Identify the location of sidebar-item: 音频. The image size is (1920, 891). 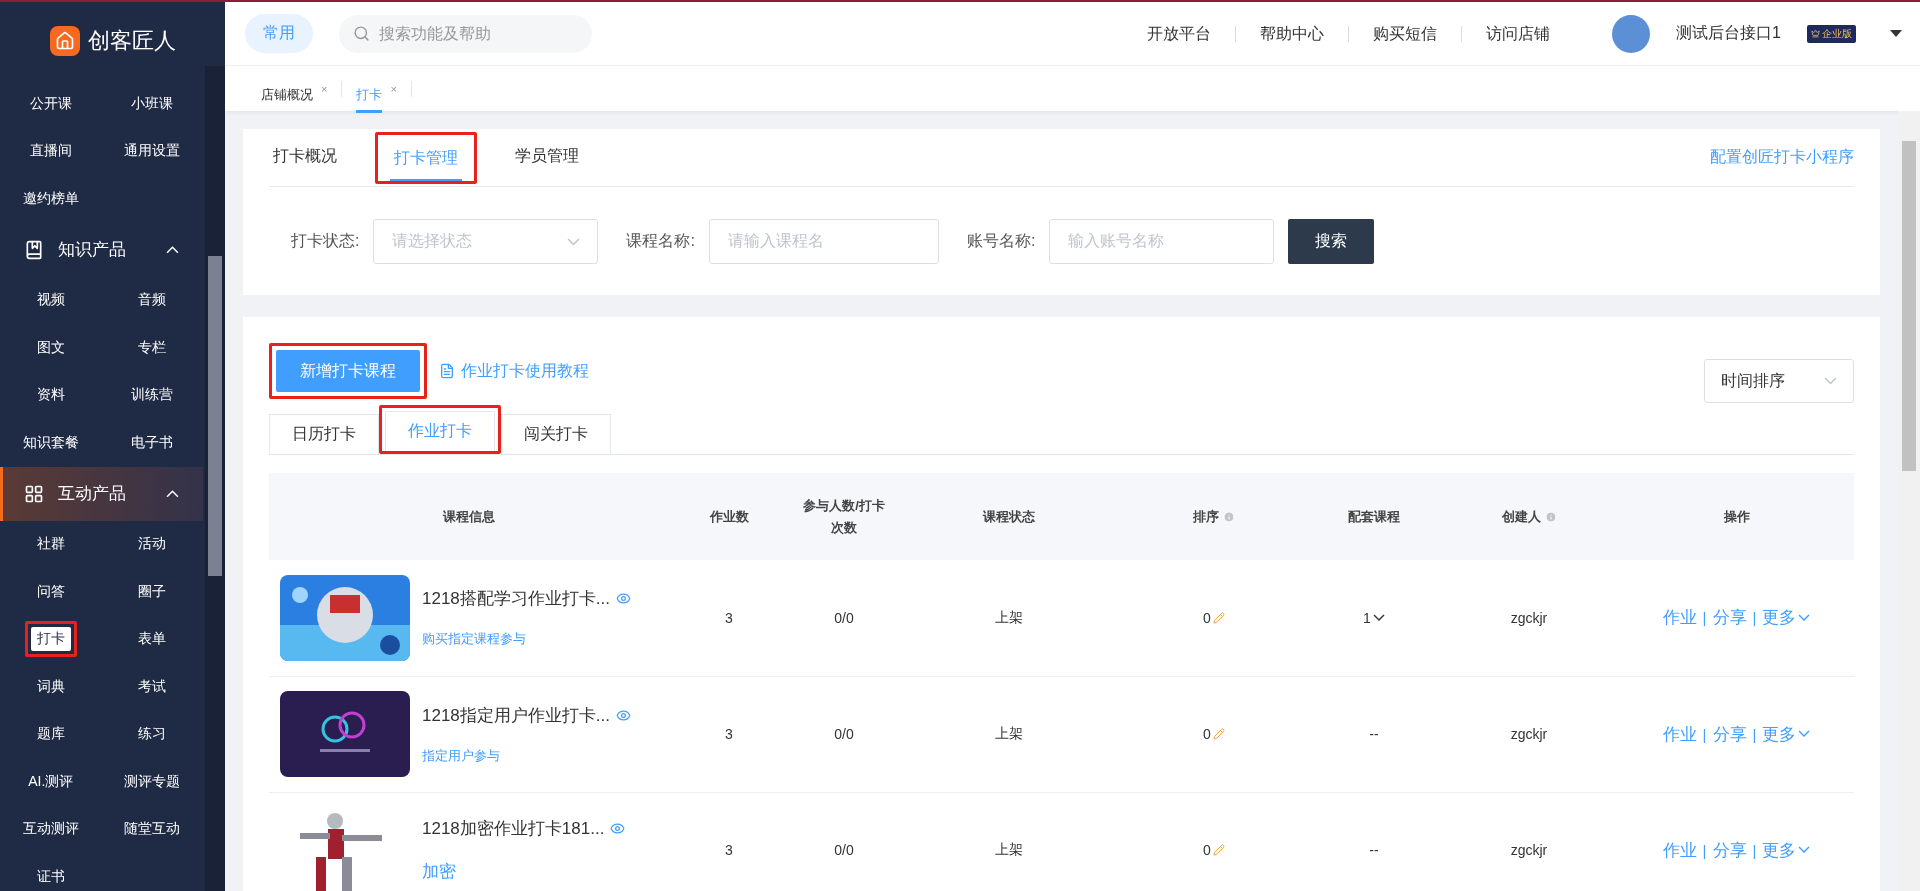
(152, 300).